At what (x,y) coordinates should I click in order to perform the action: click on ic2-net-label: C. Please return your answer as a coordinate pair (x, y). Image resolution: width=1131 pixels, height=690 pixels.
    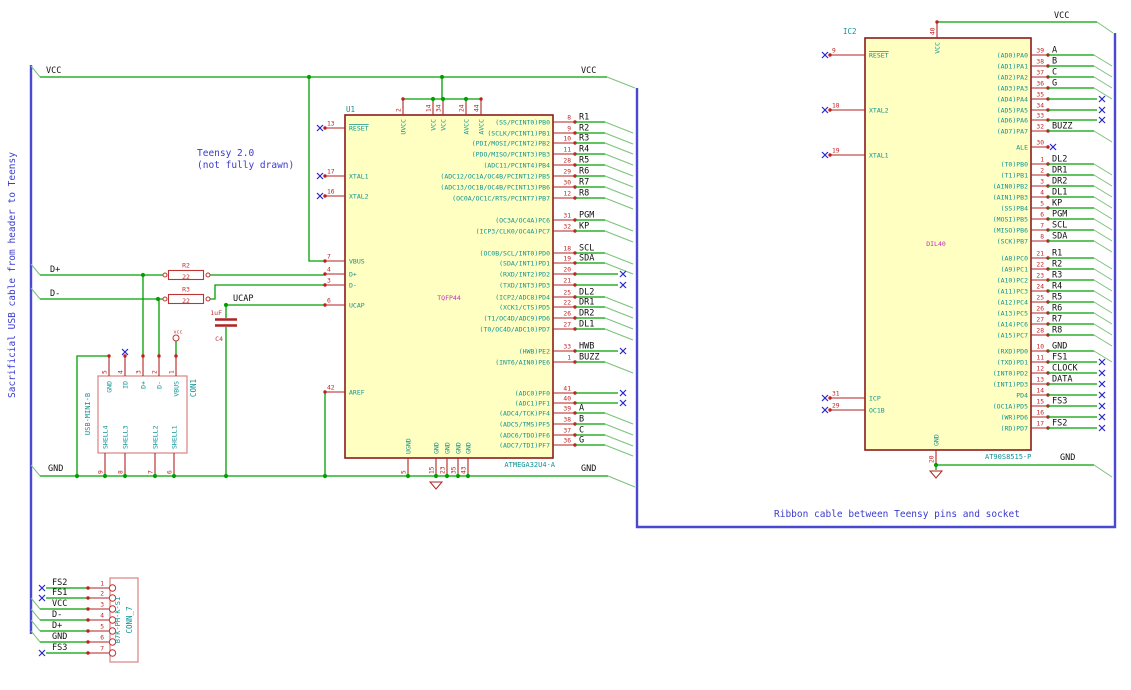
    Looking at the image, I should click on (1054, 73).